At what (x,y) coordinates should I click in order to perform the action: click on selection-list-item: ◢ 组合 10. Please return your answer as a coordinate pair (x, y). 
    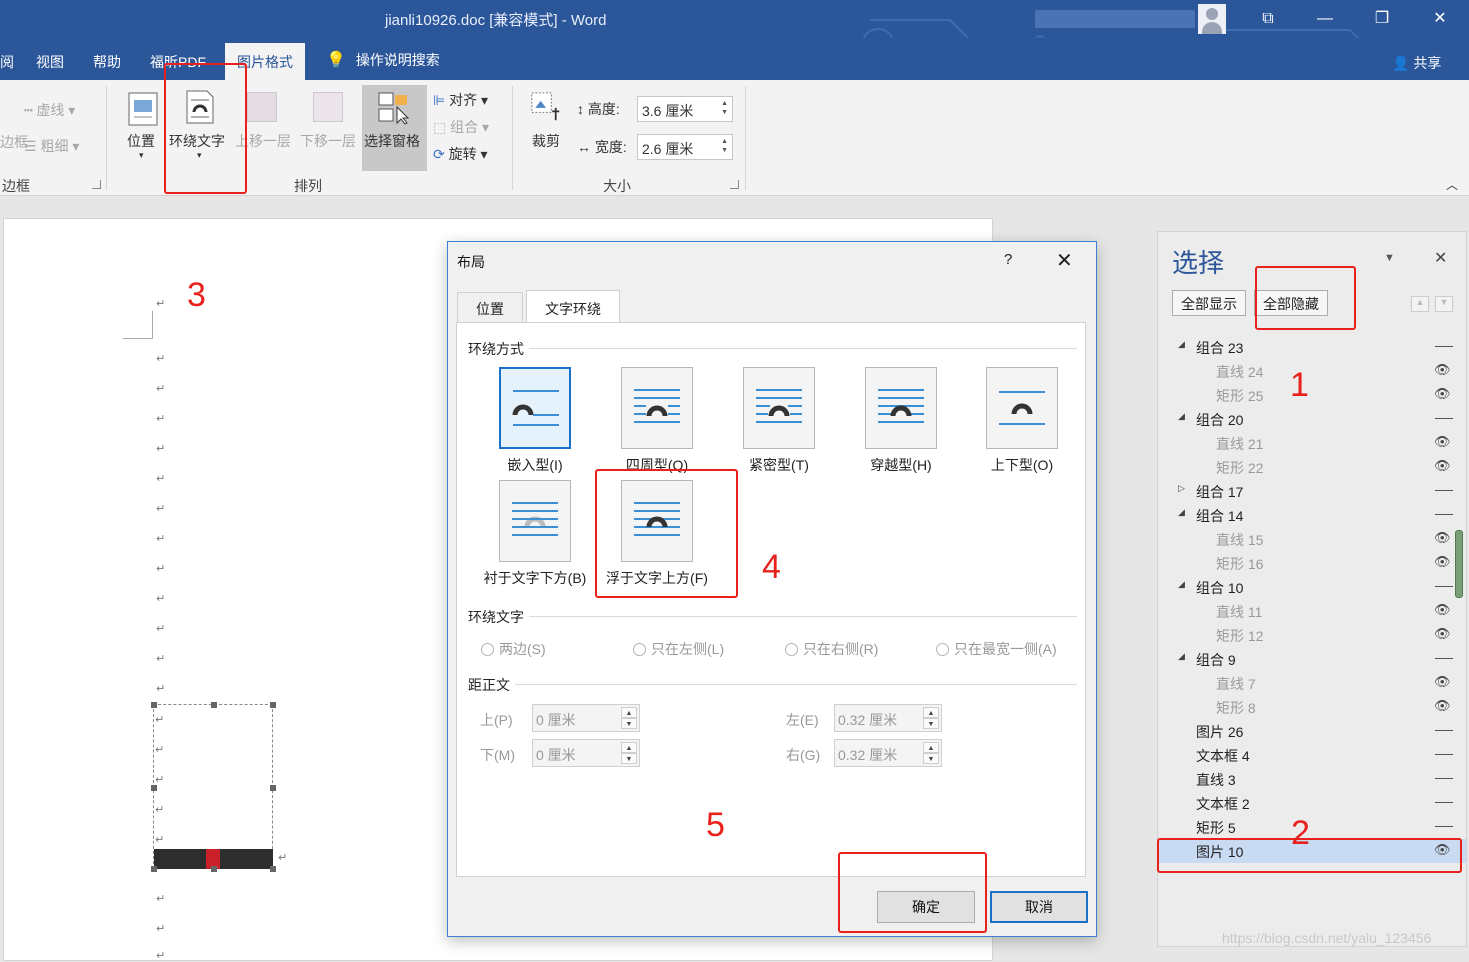
    Looking at the image, I should click on (1312, 587).